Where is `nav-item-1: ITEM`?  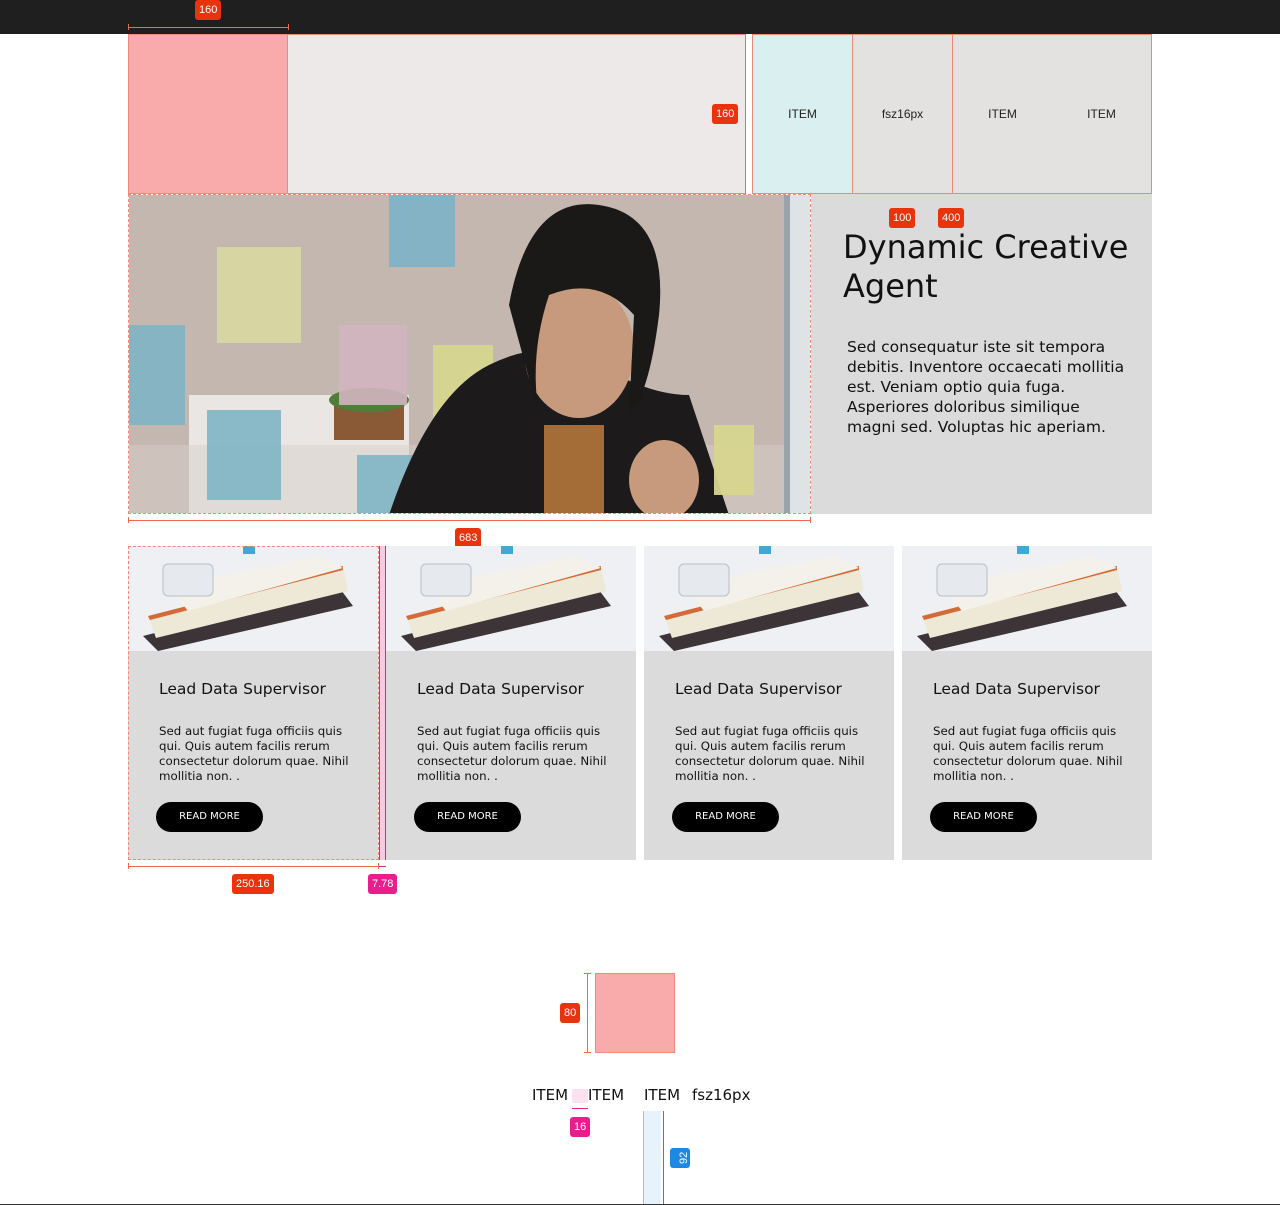 nav-item-1: ITEM is located at coordinates (803, 114).